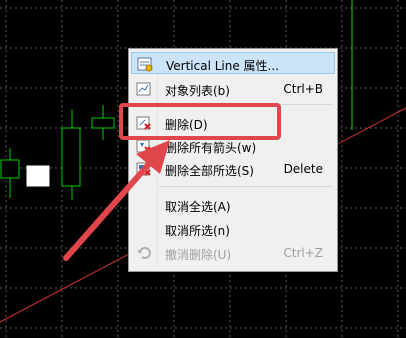 Image resolution: width=406 pixels, height=338 pixels. Describe the element at coordinates (143, 146) in the screenshot. I see `delete-arrows-icon` at that location.